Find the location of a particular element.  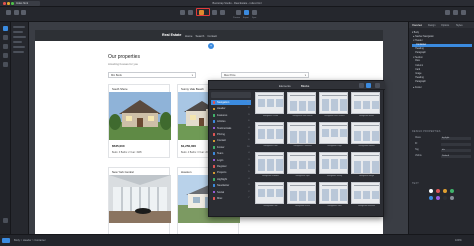

design-icon is located at coordinates (5, 28).